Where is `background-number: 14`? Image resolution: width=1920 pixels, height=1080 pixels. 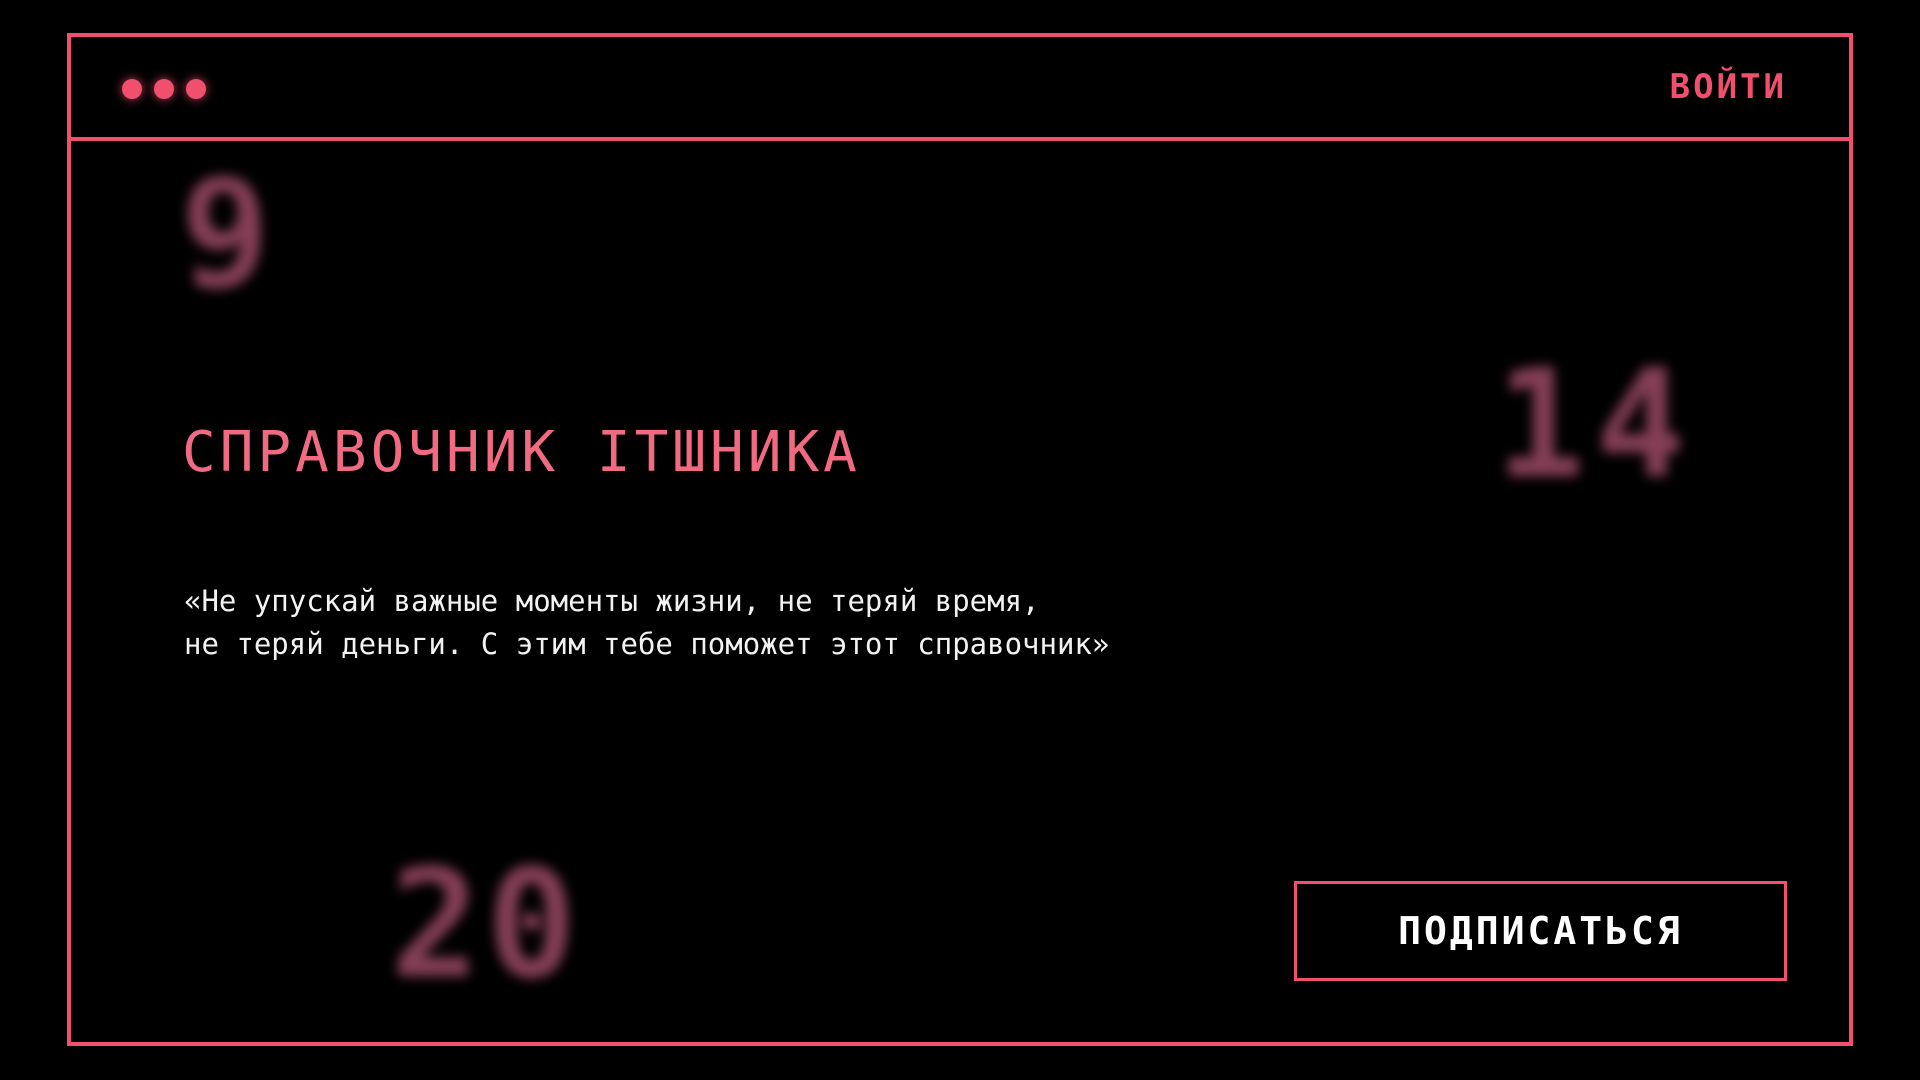
background-number: 14 is located at coordinates (1595, 425).